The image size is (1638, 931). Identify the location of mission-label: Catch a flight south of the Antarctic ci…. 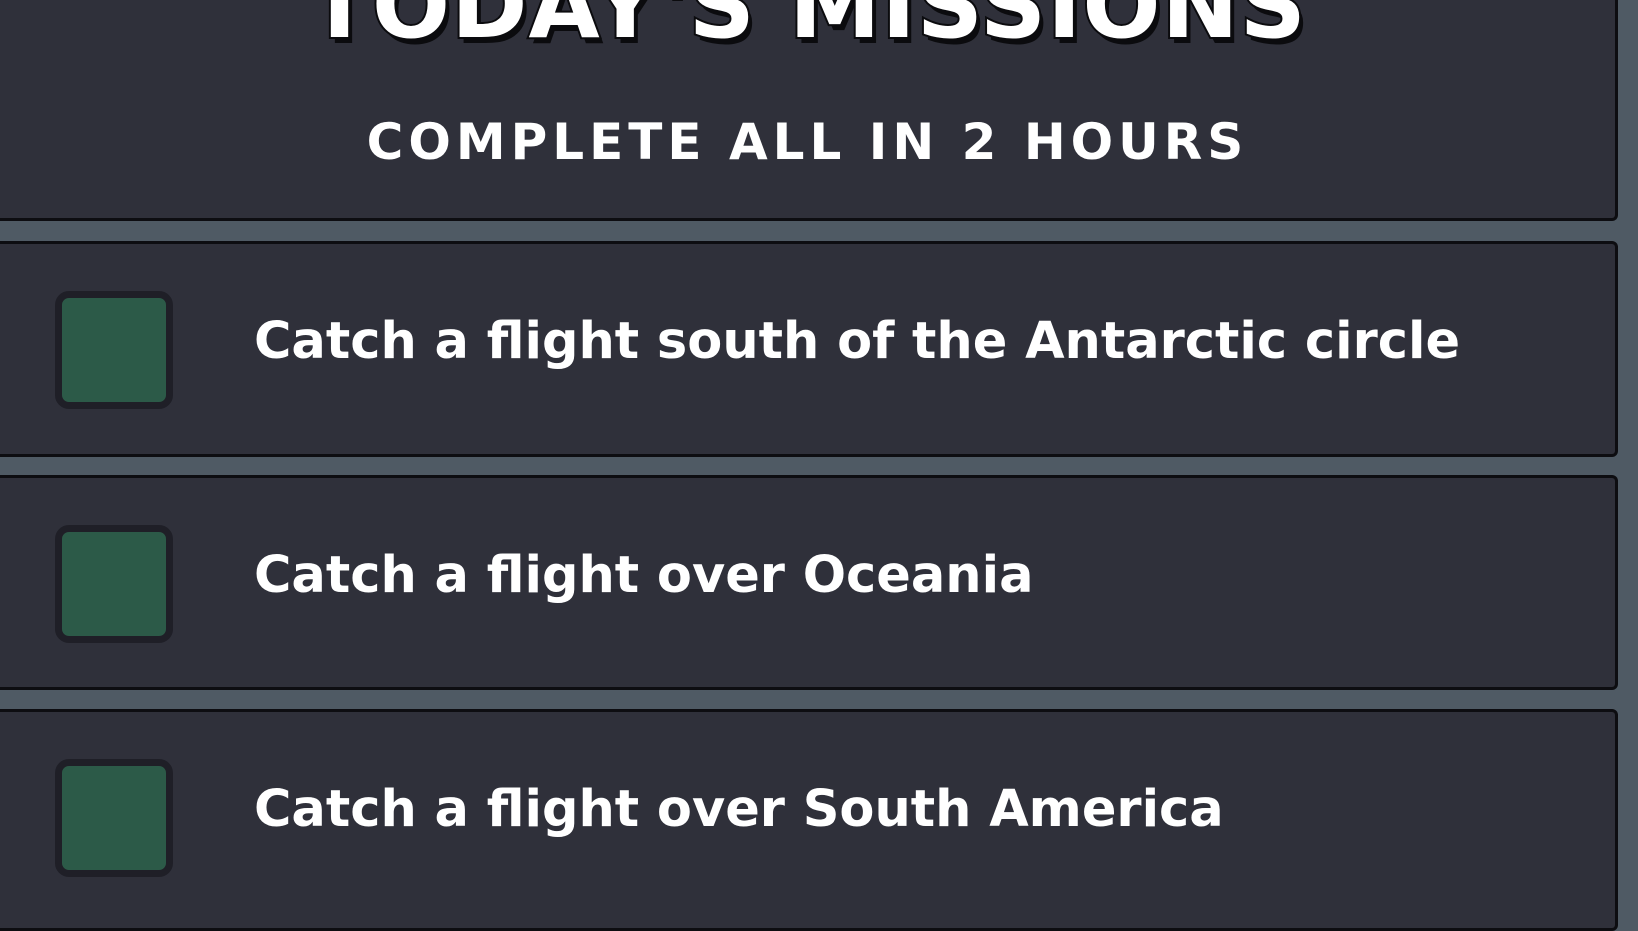
(857, 341).